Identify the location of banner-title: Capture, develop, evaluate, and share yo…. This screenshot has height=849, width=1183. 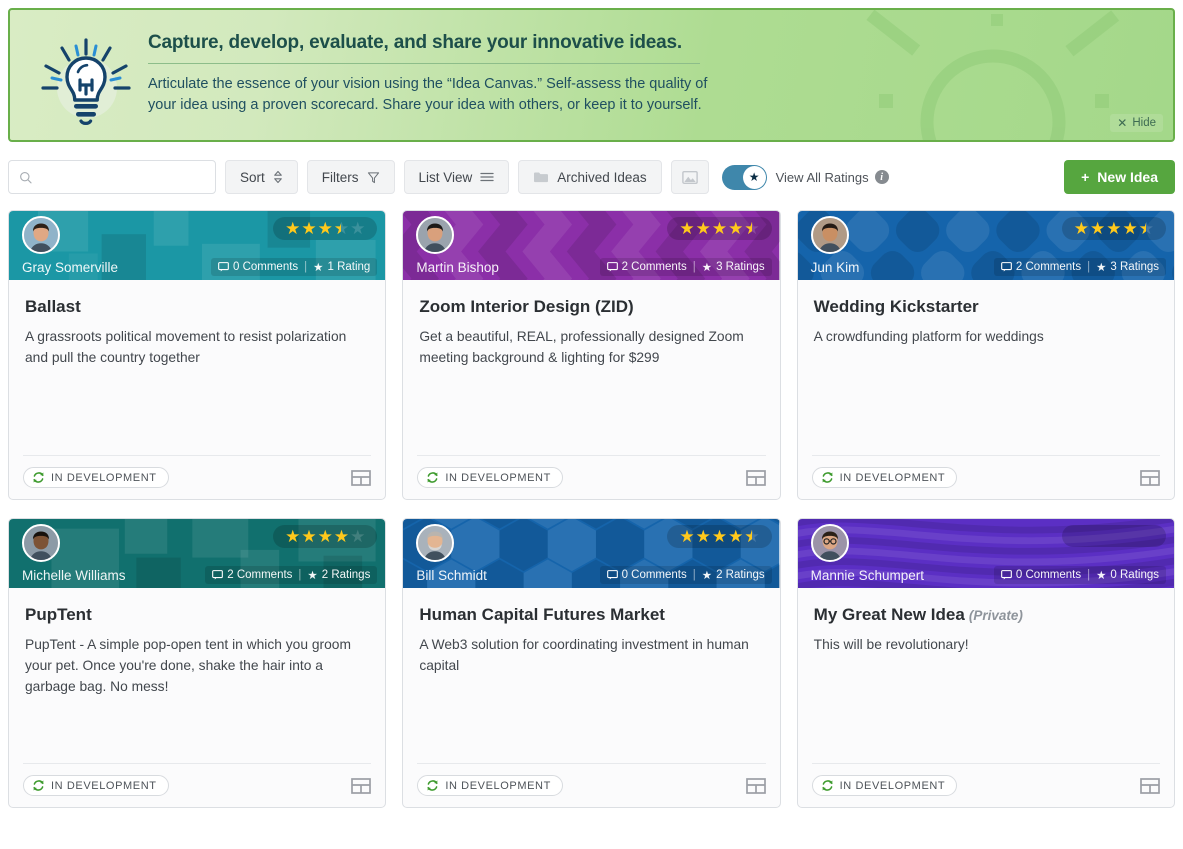
(424, 48).